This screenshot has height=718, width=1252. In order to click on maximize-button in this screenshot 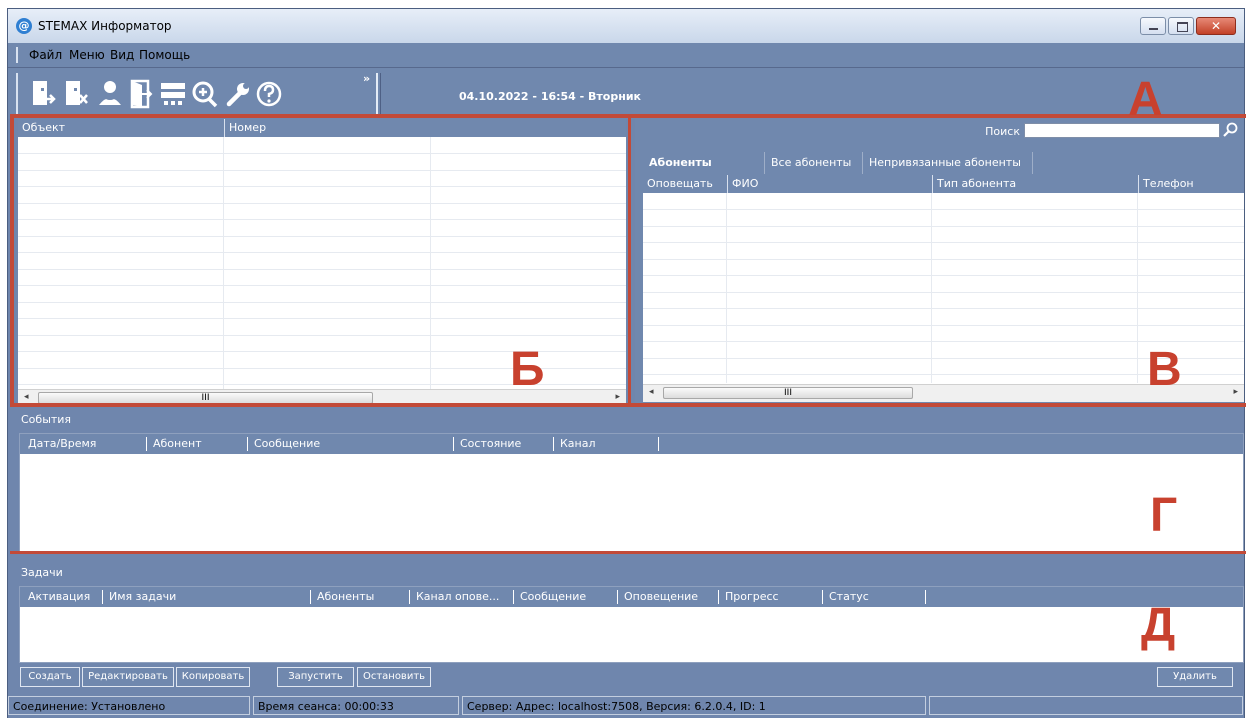, I will do `click(1181, 26)`.